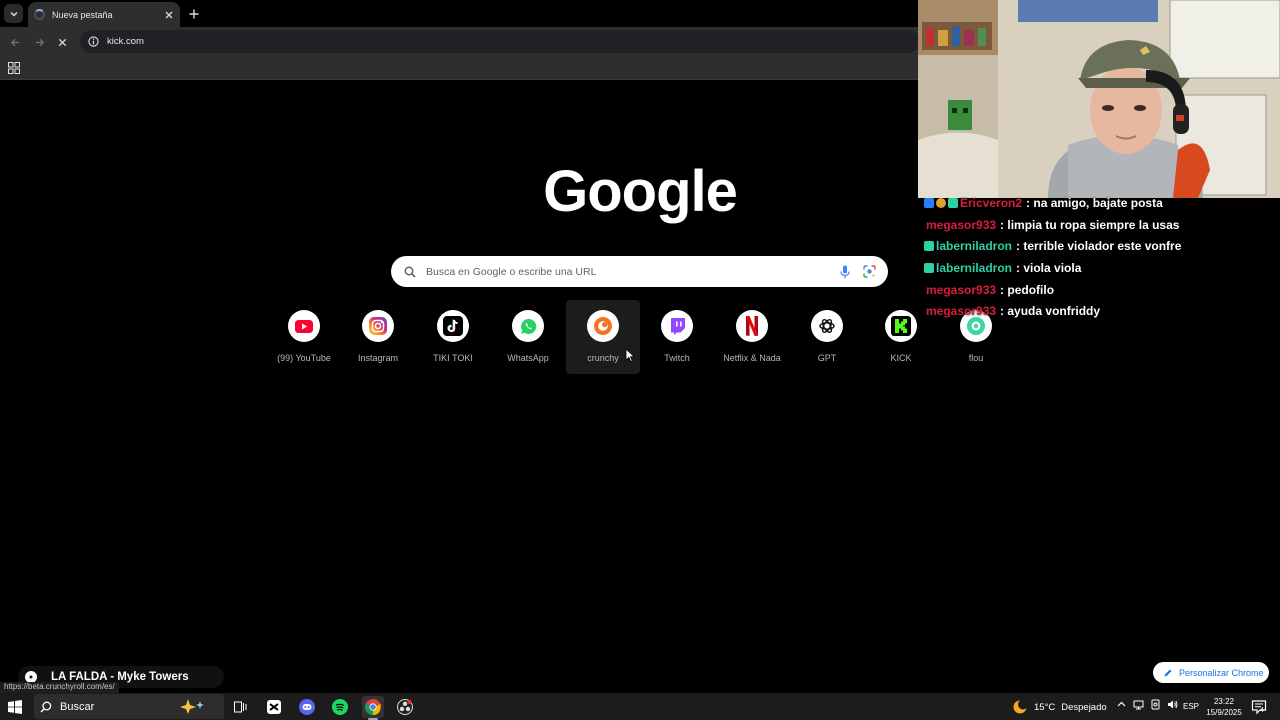 The width and height of the screenshot is (1280, 720). I want to click on chat-text: : limpia tu ropa siempre la usas, so click(1090, 225).